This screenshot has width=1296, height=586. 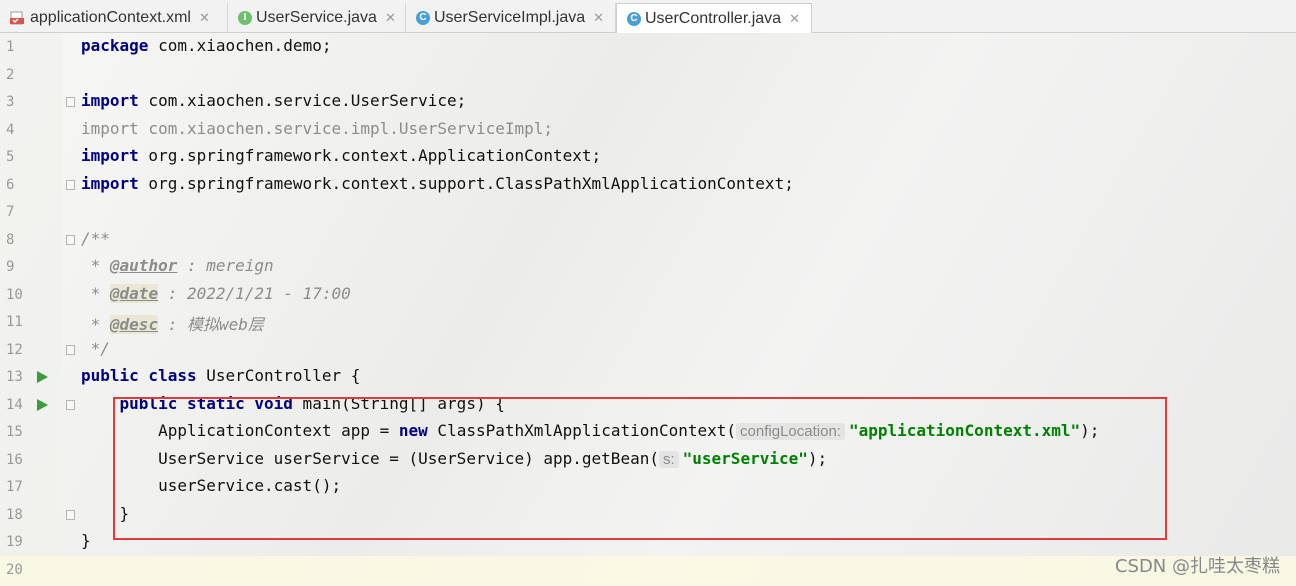 I want to click on line-number: 14, so click(x=14, y=404).